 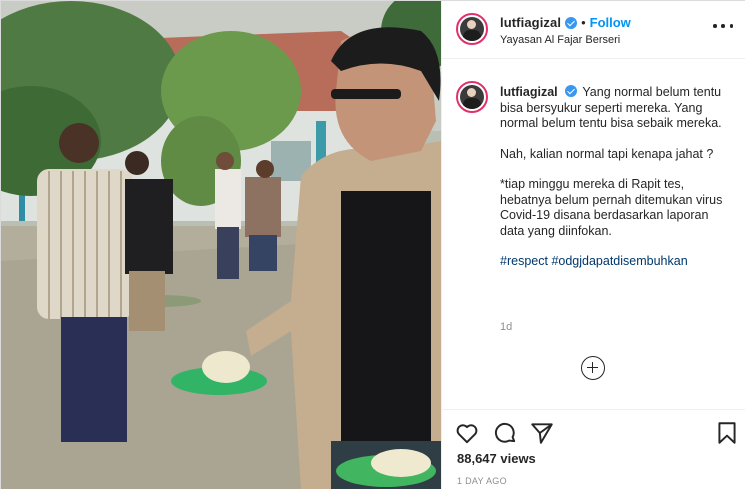 I want to click on author-row: lutfiagizal • Follow, so click(x=565, y=22).